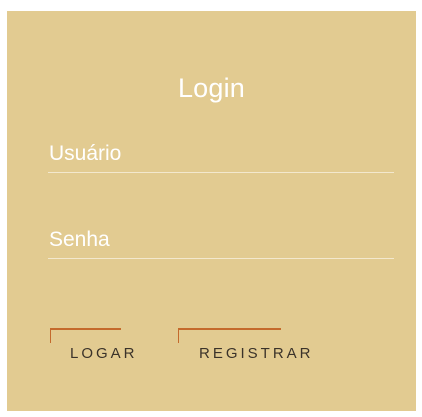 This screenshot has height=417, width=422. I want to click on login-button-accent-left, so click(50, 335).